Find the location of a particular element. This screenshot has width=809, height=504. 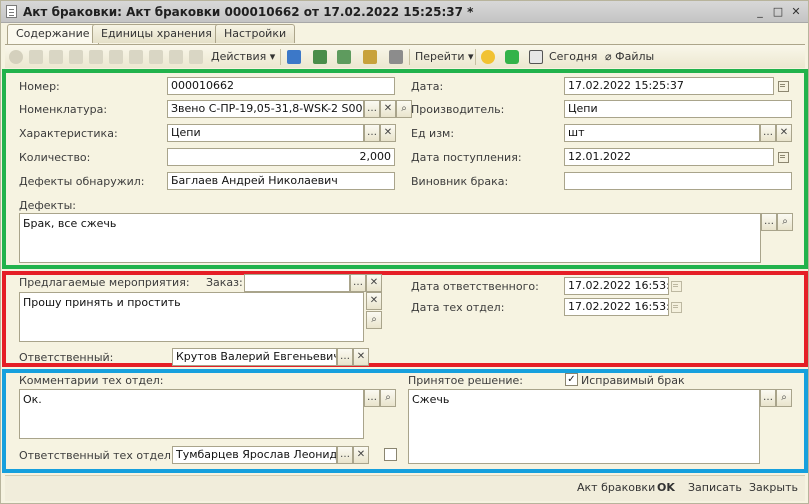

tech-date-field: 17.02.2022 16:53:12 is located at coordinates (616, 307).